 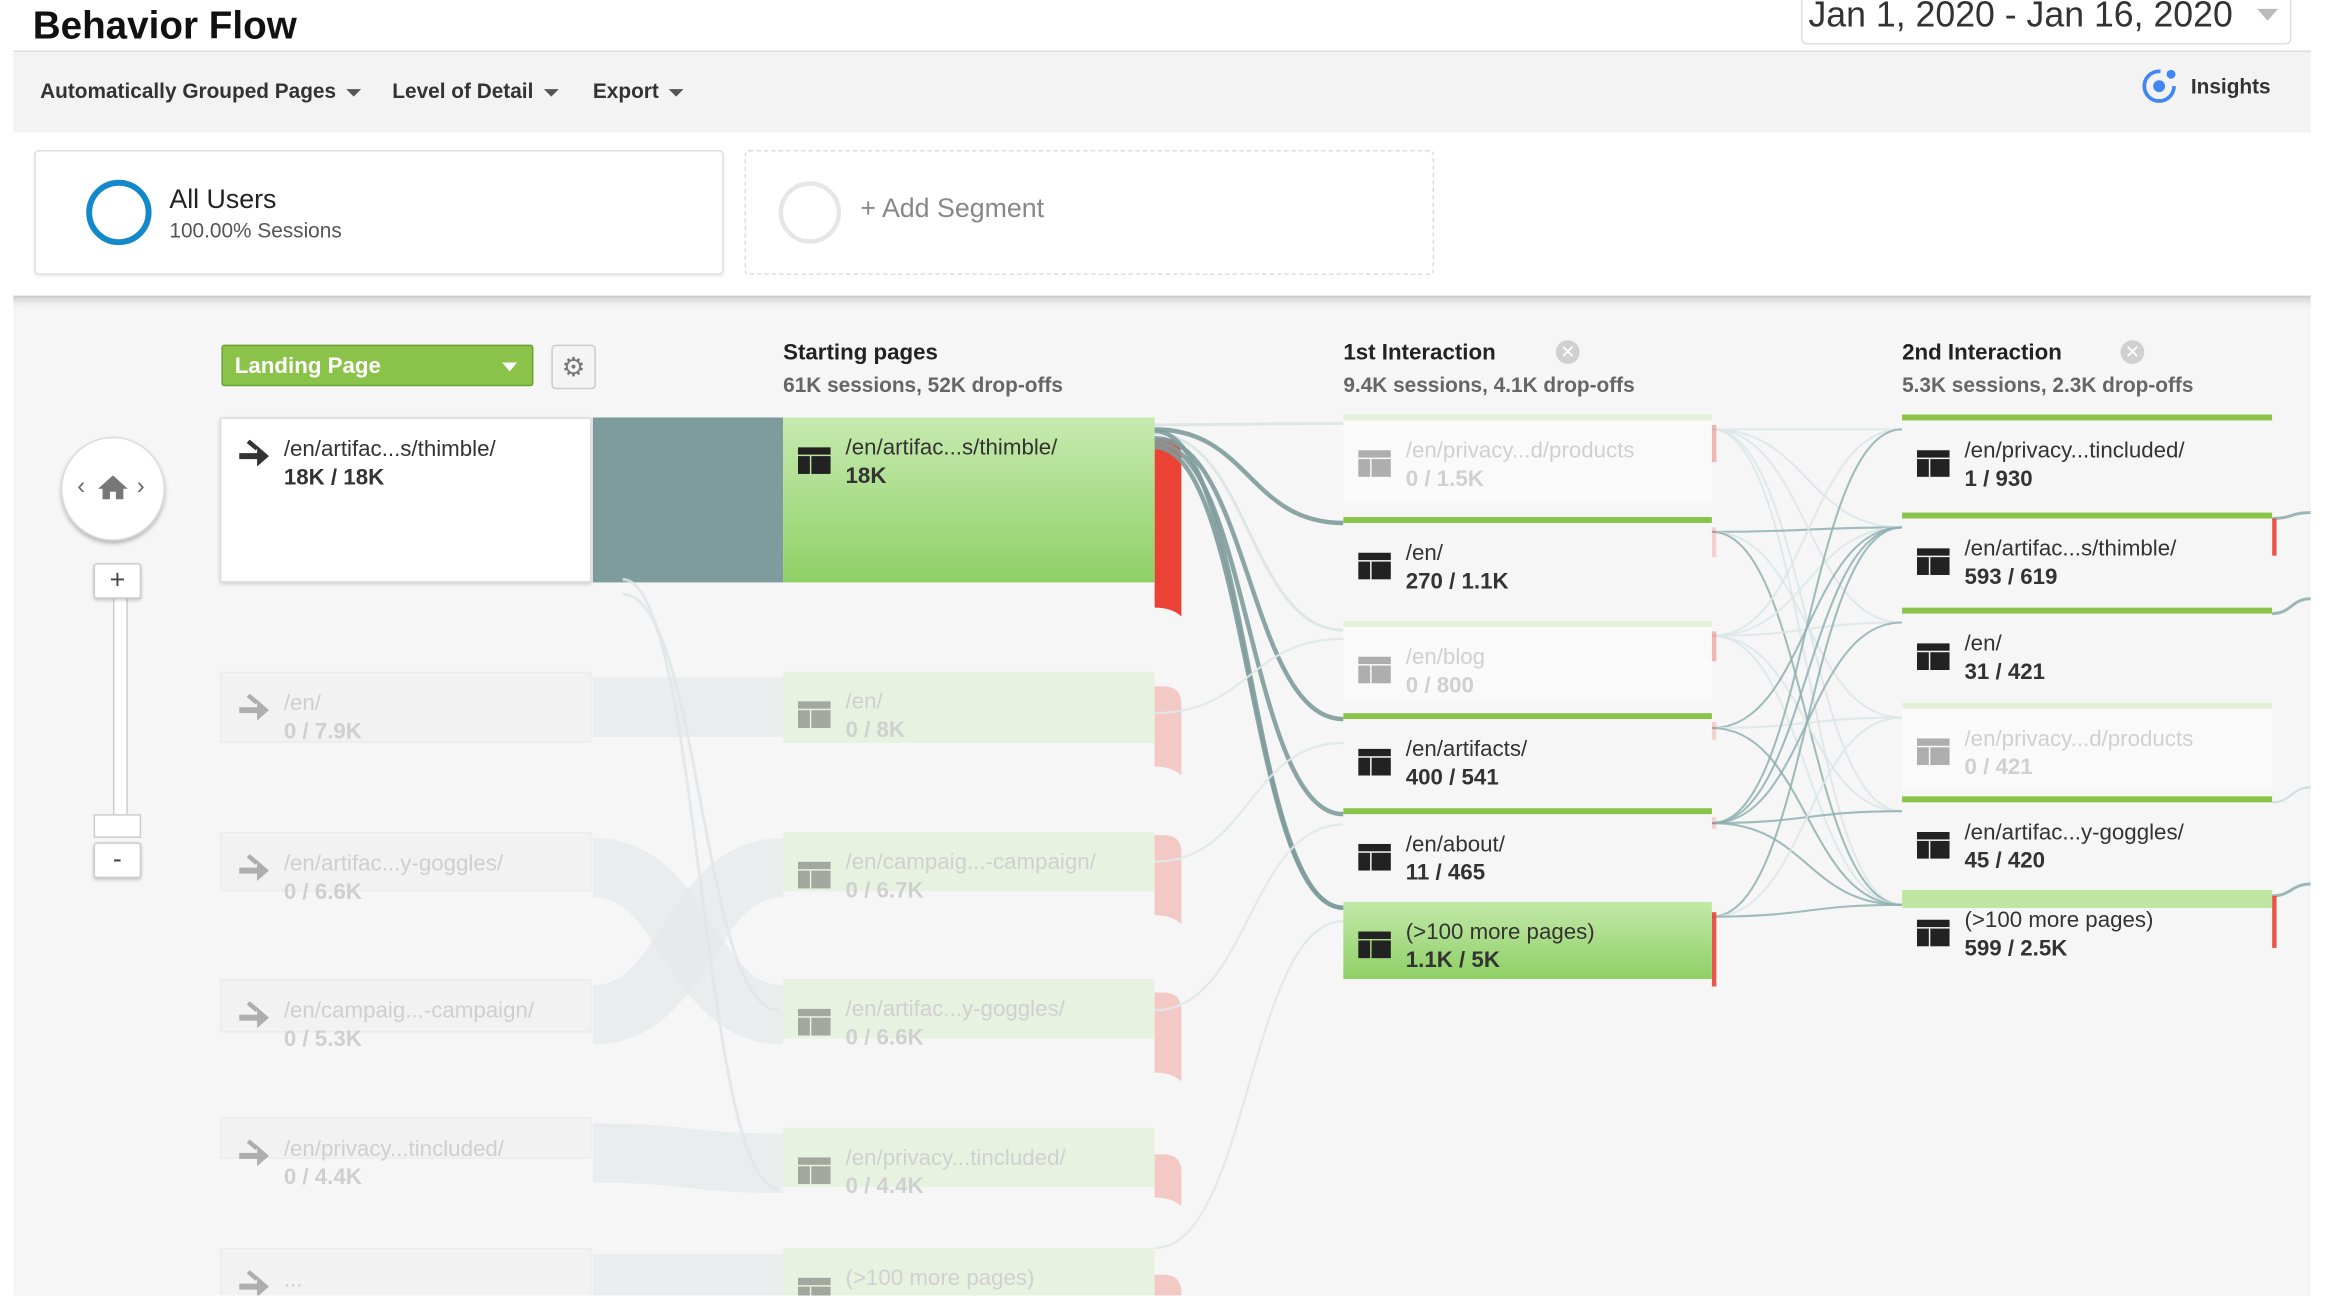 I want to click on second-interaction-node: /en/privacy...tincluded/1 / 930, so click(x=2087, y=457).